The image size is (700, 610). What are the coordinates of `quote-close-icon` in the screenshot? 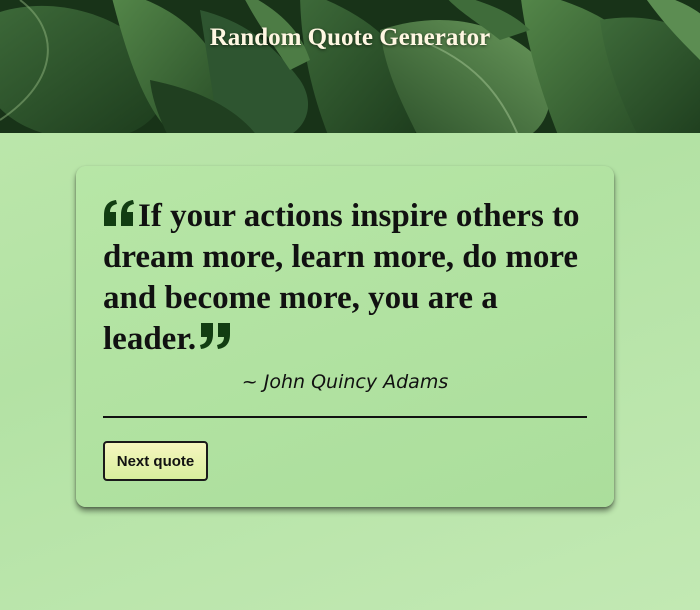 It's located at (216, 336).